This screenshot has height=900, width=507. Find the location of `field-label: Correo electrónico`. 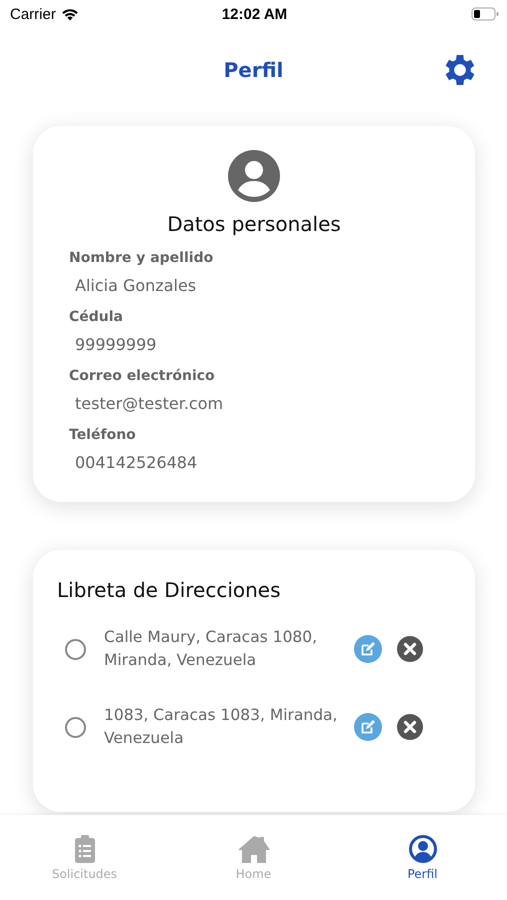

field-label: Correo electrónico is located at coordinates (142, 376).